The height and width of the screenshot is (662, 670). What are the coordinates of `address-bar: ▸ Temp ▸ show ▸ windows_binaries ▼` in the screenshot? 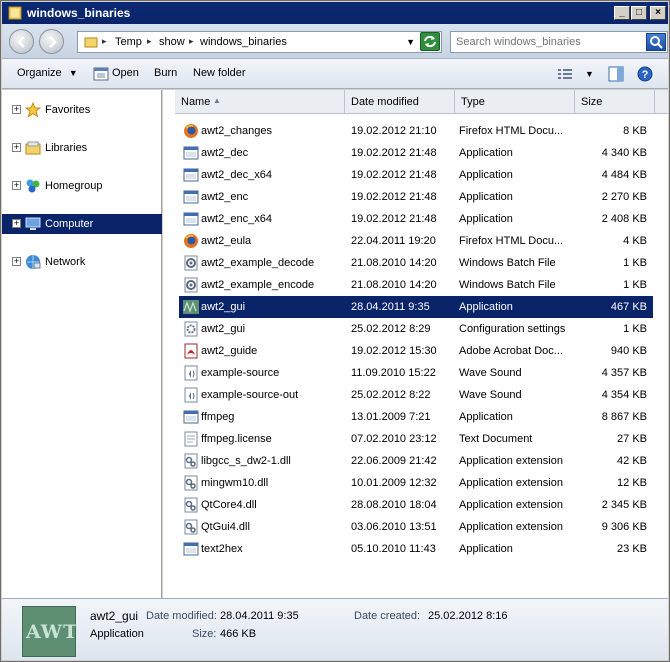 It's located at (259, 42).